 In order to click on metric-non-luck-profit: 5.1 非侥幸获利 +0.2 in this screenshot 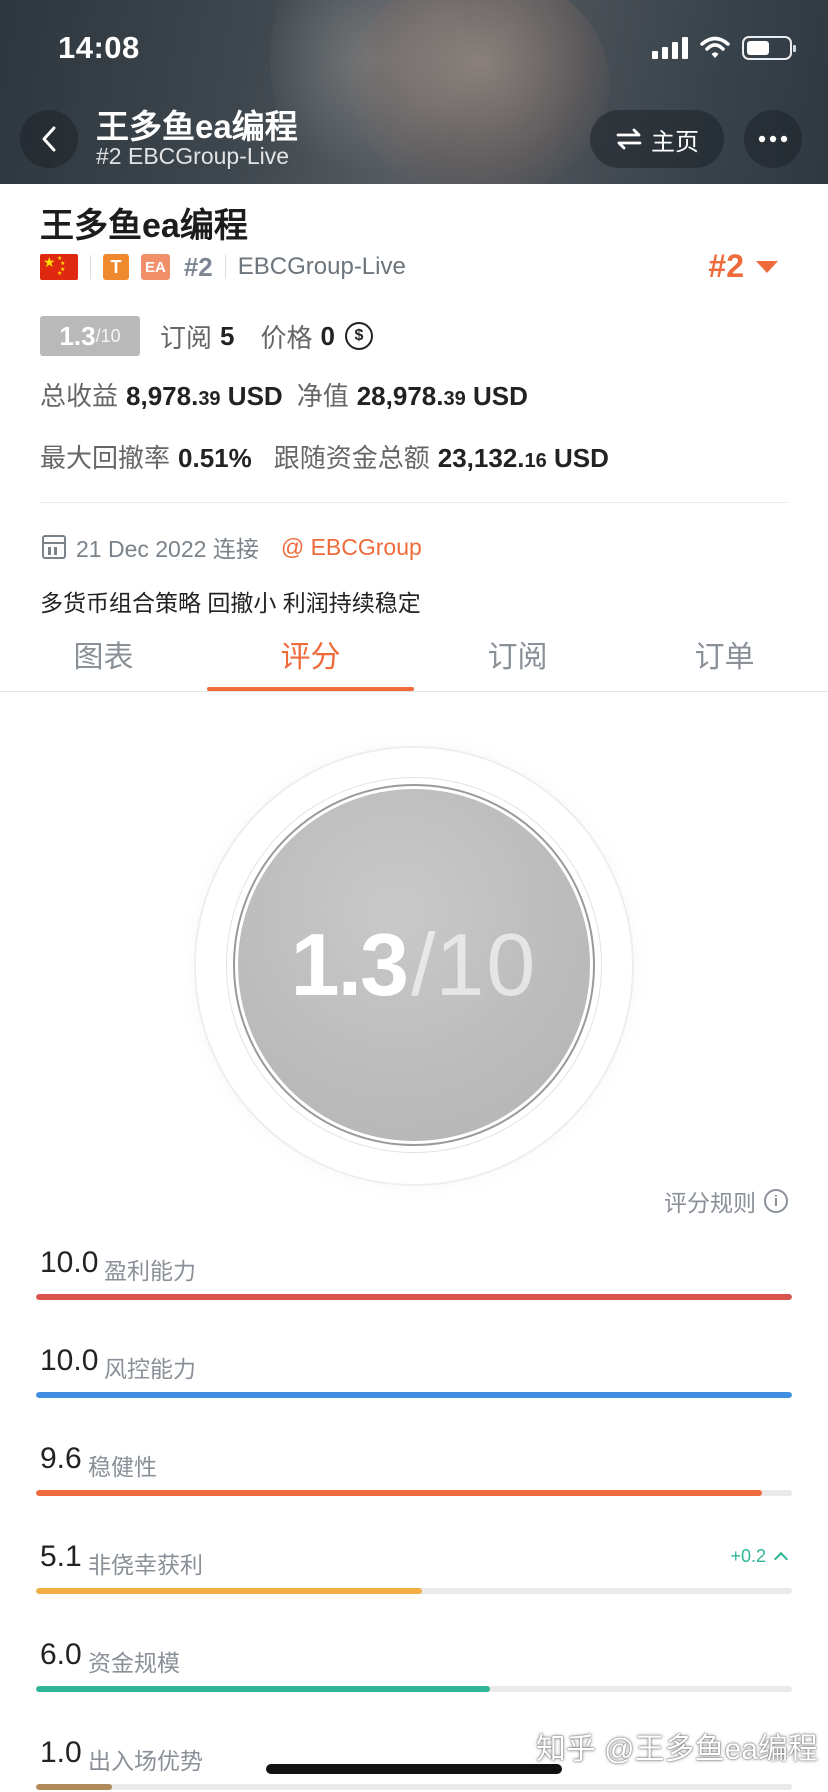, I will do `click(414, 1570)`.